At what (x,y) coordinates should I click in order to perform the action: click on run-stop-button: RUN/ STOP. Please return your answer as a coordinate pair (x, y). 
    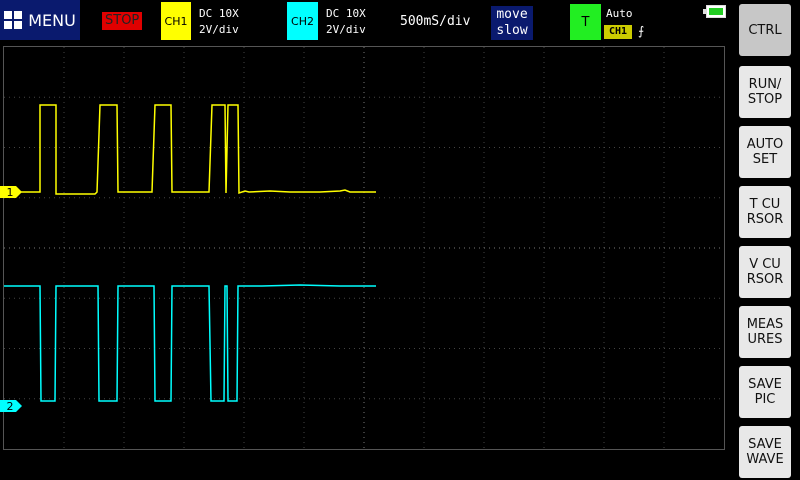
    Looking at the image, I should click on (765, 92).